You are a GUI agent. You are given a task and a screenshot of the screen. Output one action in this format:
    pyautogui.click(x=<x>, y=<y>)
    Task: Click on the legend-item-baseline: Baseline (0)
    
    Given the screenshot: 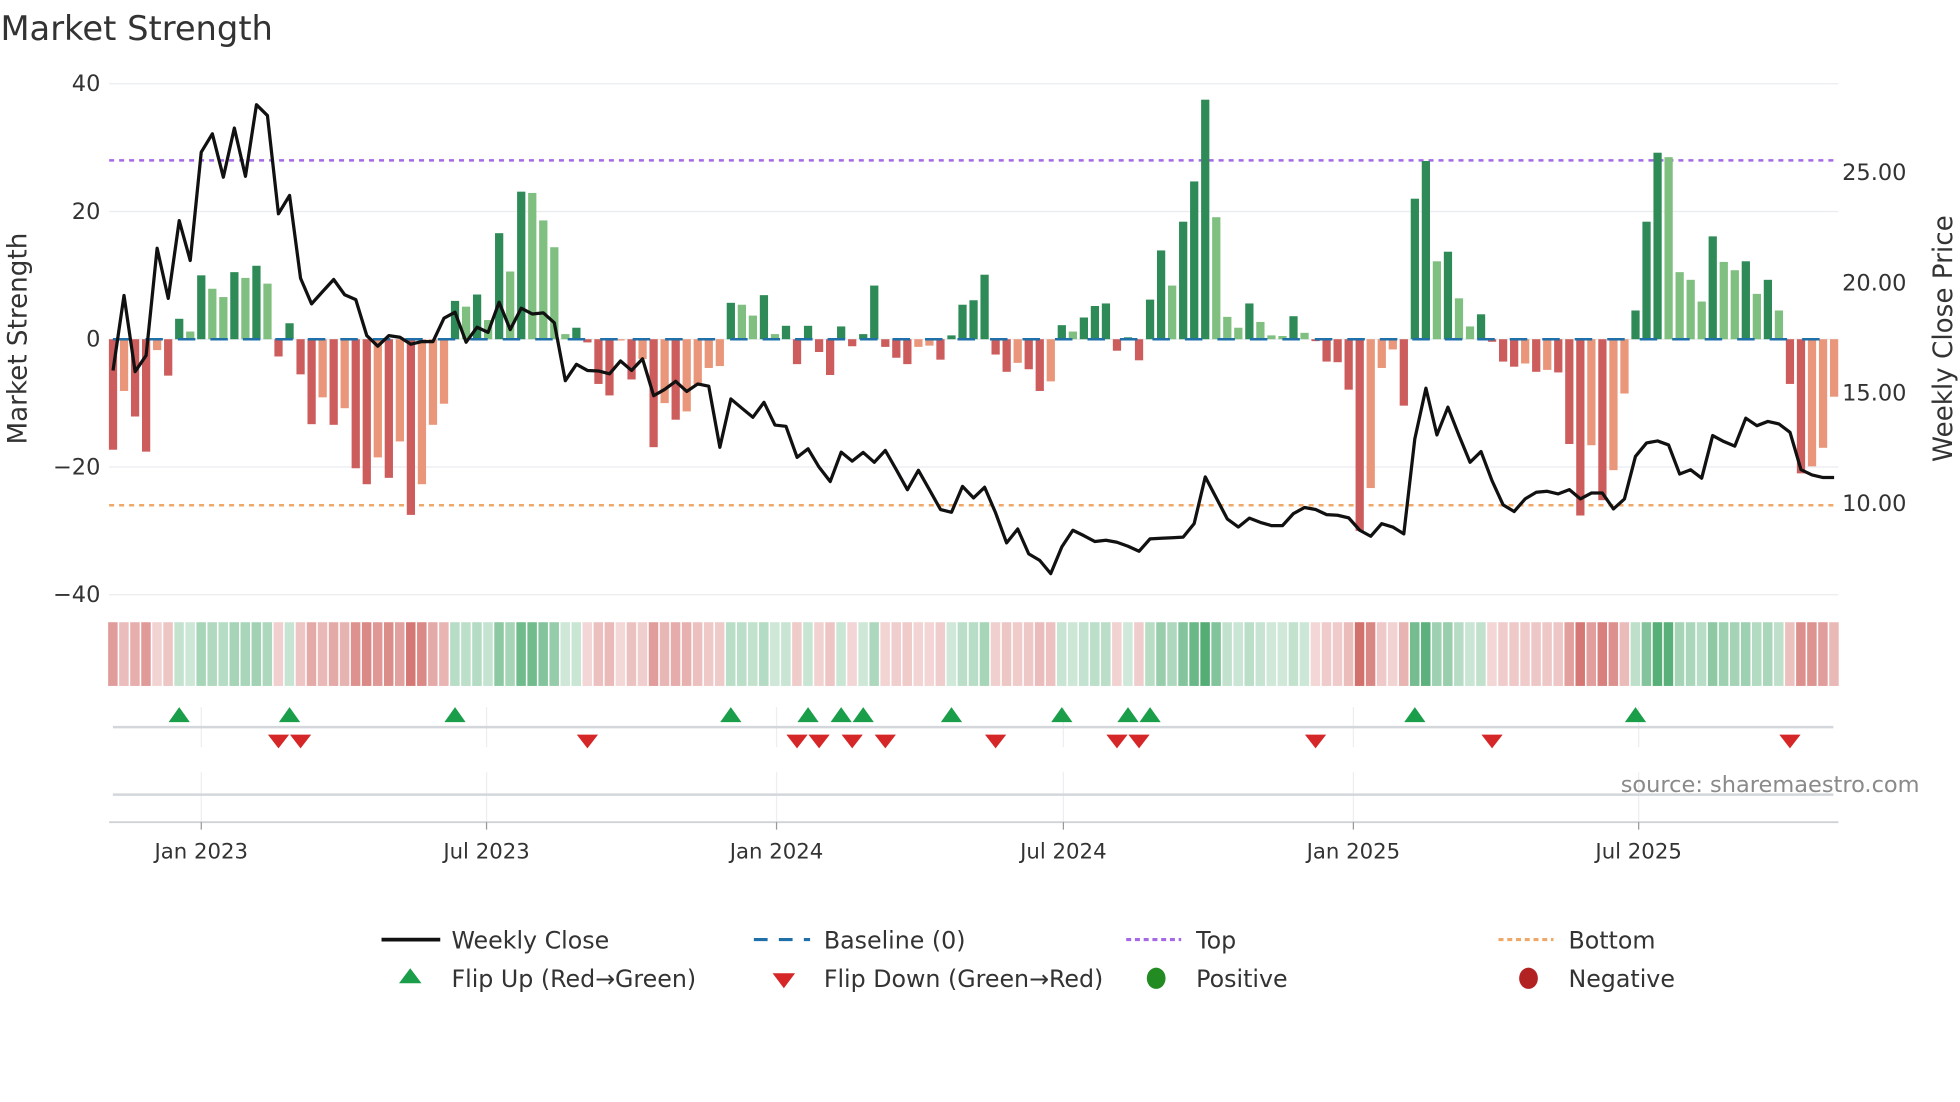 What is the action you would take?
    pyautogui.click(x=859, y=940)
    